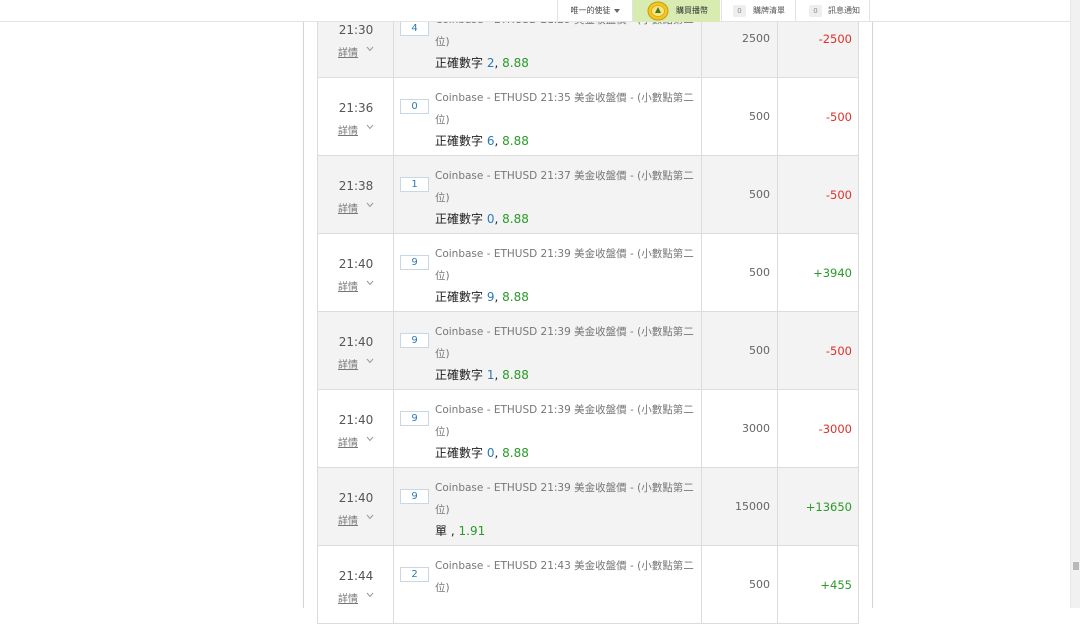  I want to click on cart-label: 購牌清單, so click(769, 10).